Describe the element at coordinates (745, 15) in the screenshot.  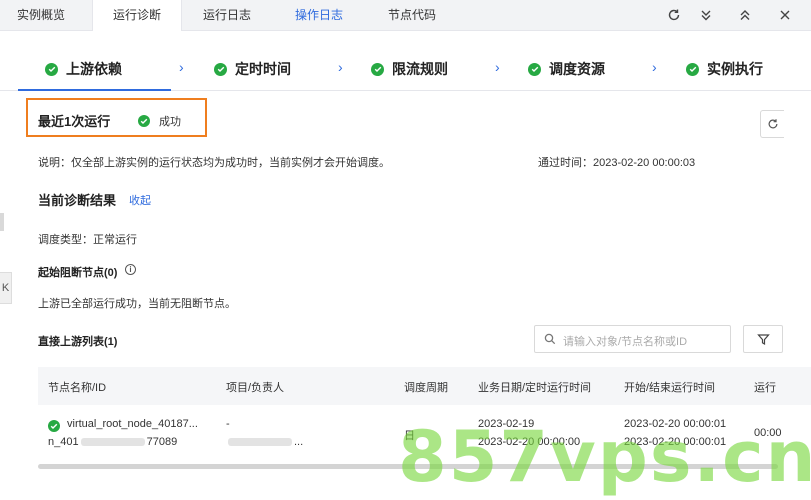
I see `expand-up-icon` at that location.